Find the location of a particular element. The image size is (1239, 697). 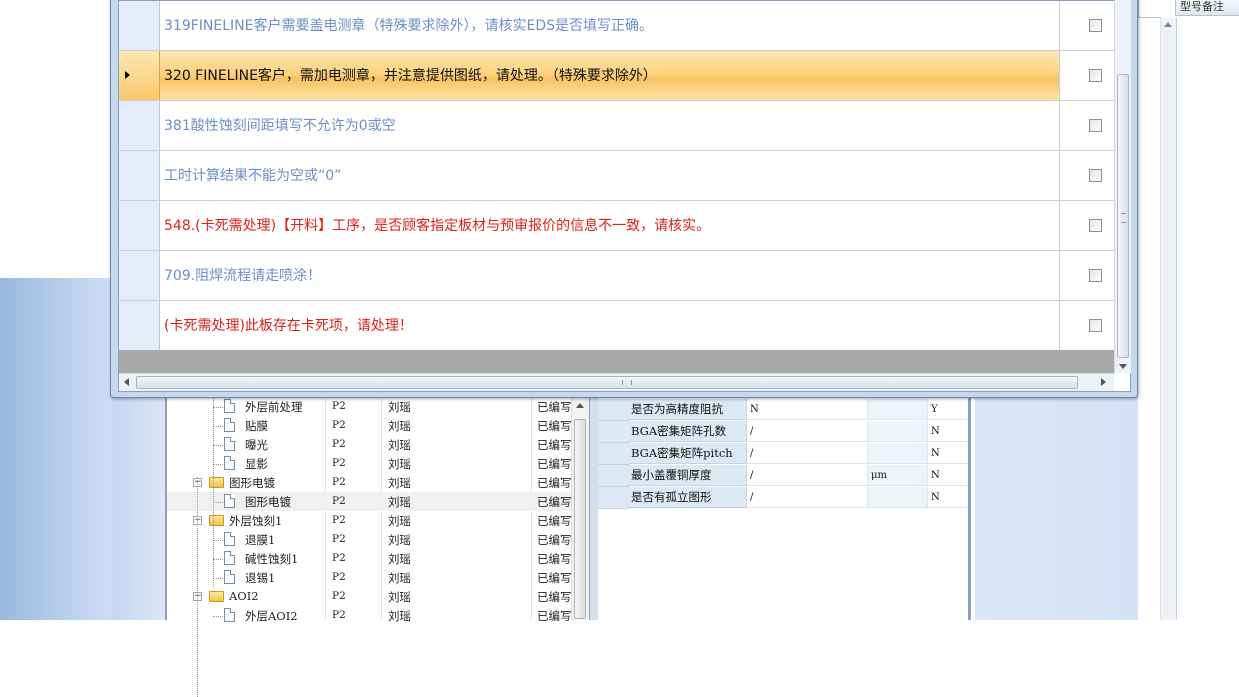

property-row: 是否有孤立图形 / N is located at coordinates (783, 498).